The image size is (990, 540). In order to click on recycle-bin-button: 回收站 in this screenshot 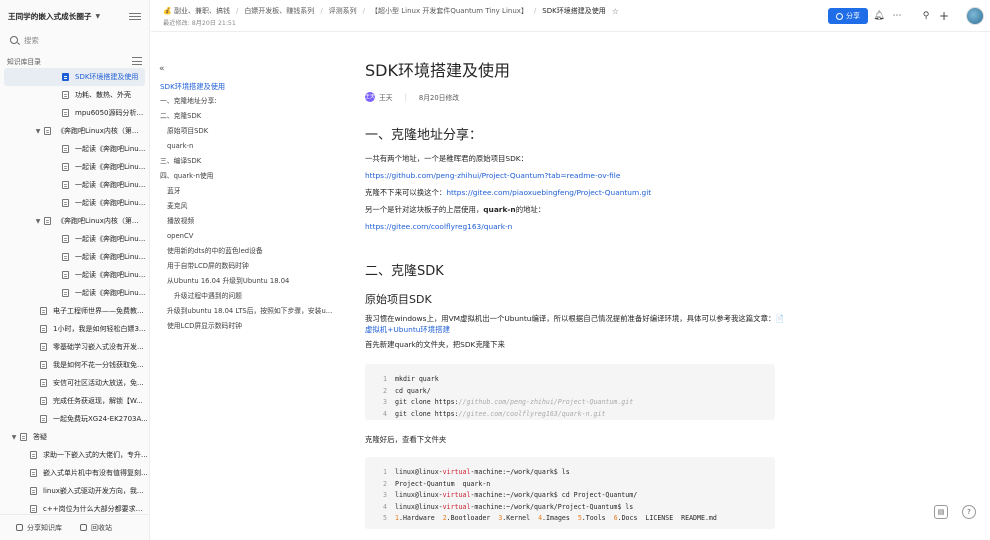, I will do `click(96, 528)`.